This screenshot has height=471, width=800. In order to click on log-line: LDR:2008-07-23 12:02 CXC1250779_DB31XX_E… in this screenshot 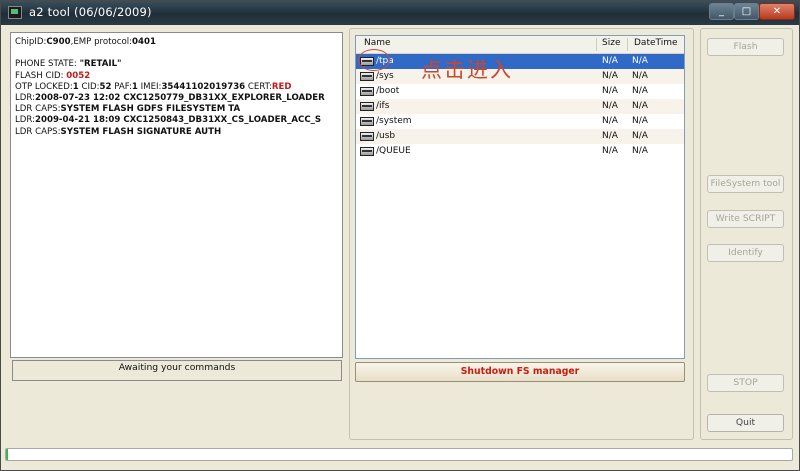, I will do `click(170, 98)`.